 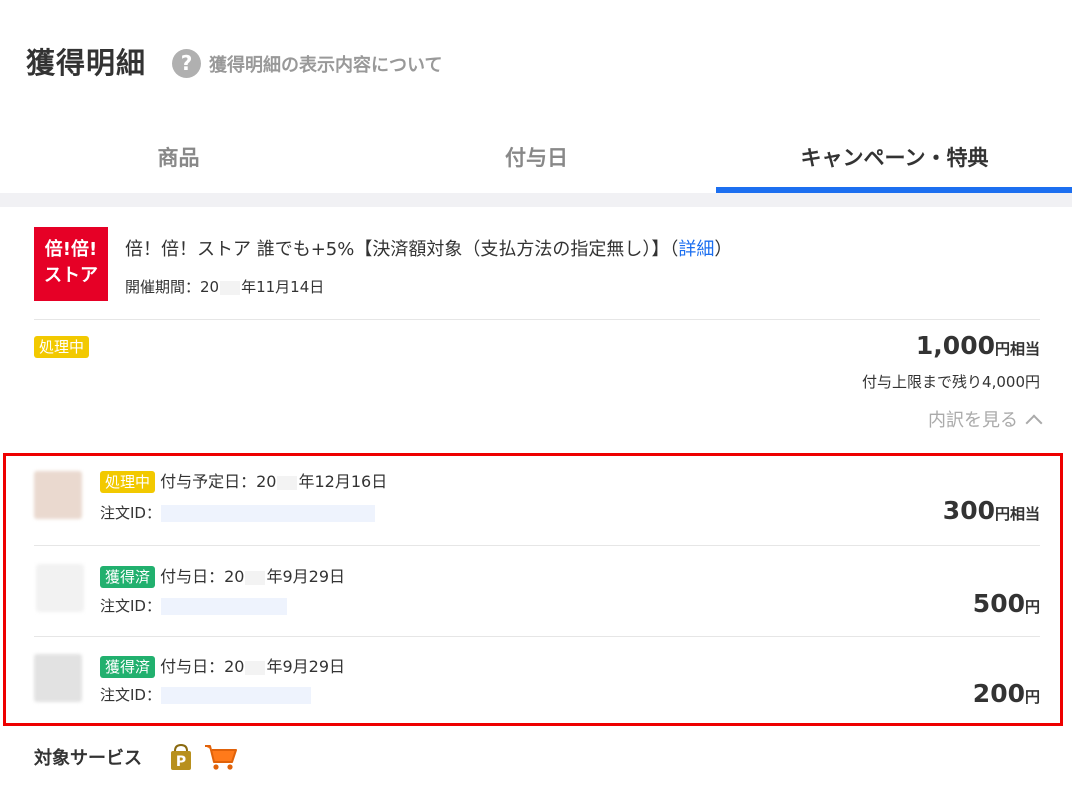 What do you see at coordinates (88, 758) in the screenshot?
I see `target-services-label: 対象サービス` at bounding box center [88, 758].